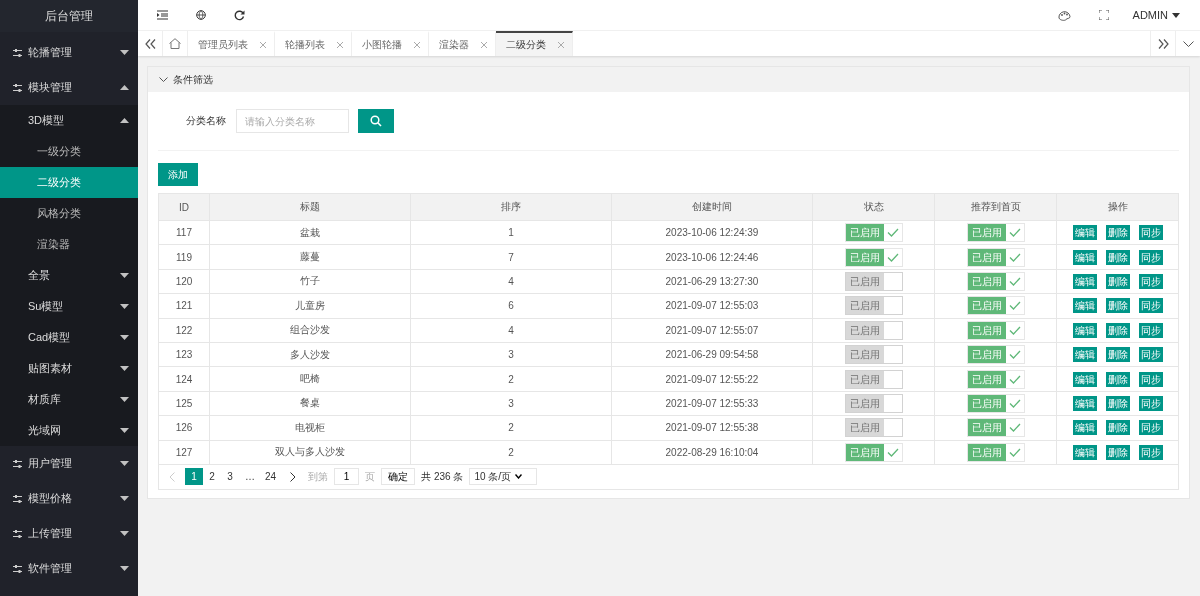 This screenshot has height=596, width=1200. Describe the element at coordinates (69, 52) in the screenshot. I see `sidebar-item: 轮播管理` at that location.